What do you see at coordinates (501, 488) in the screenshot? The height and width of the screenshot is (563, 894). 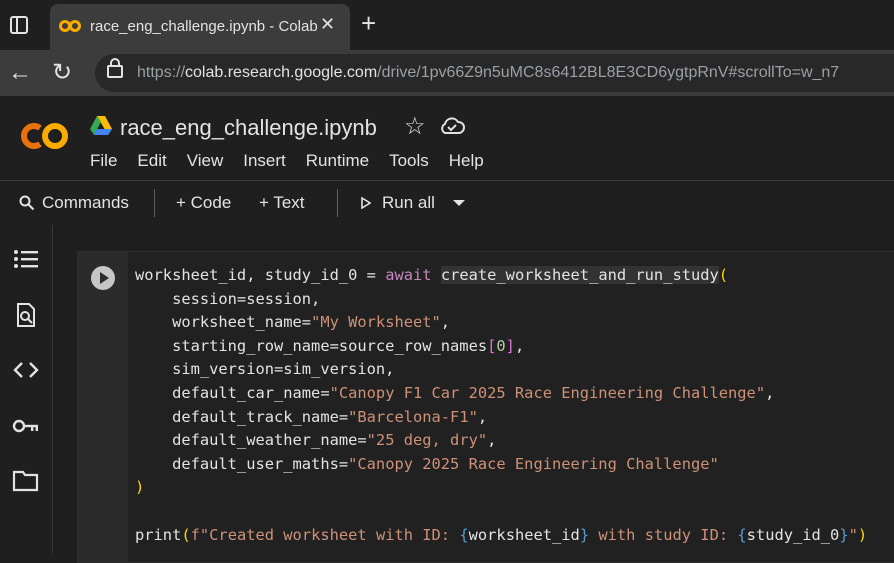 I see `code-line: )` at bounding box center [501, 488].